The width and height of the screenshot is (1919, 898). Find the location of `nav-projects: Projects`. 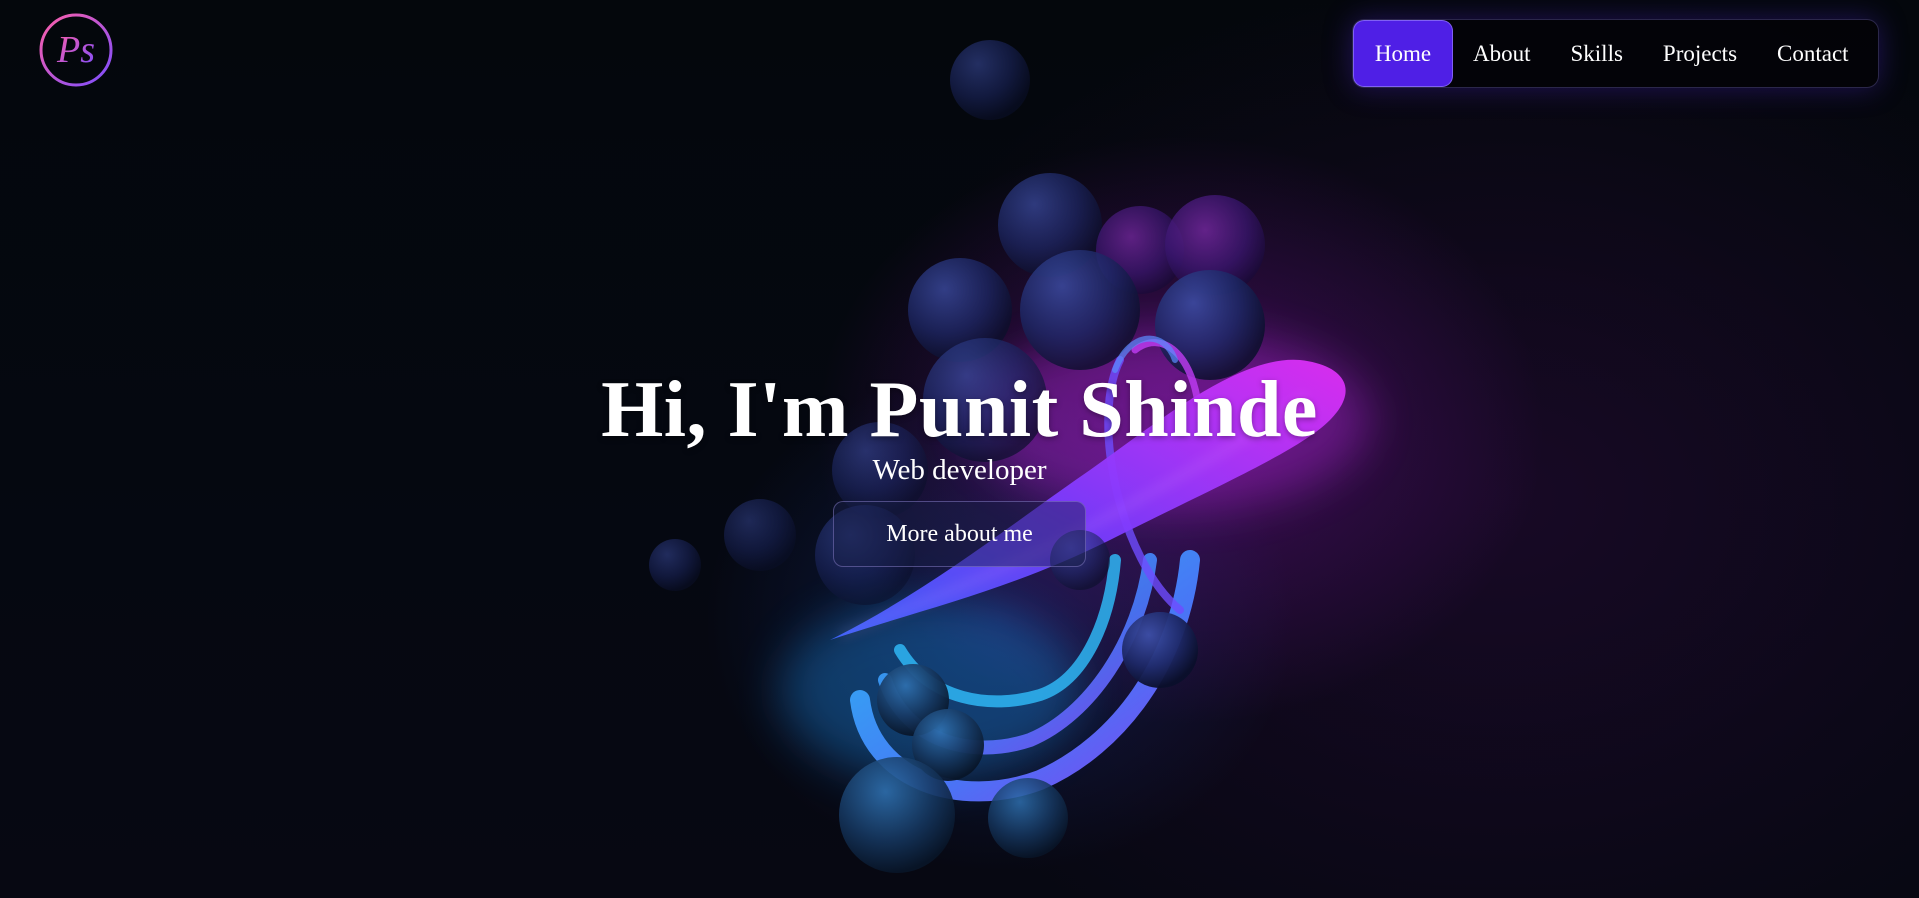

nav-projects: Projects is located at coordinates (1700, 53).